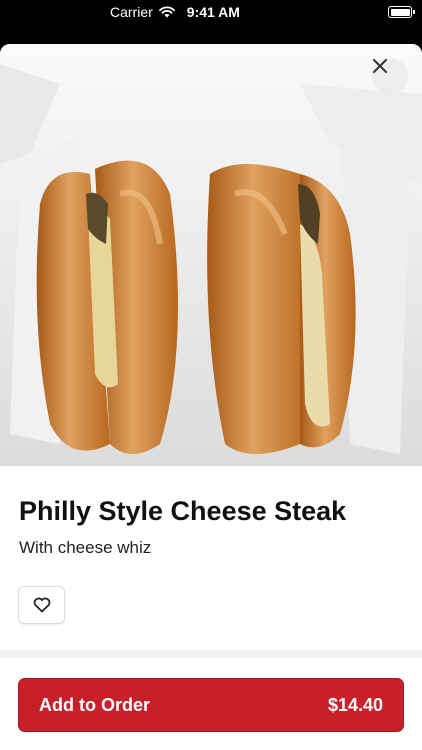  I want to click on heart-icon, so click(41, 605).